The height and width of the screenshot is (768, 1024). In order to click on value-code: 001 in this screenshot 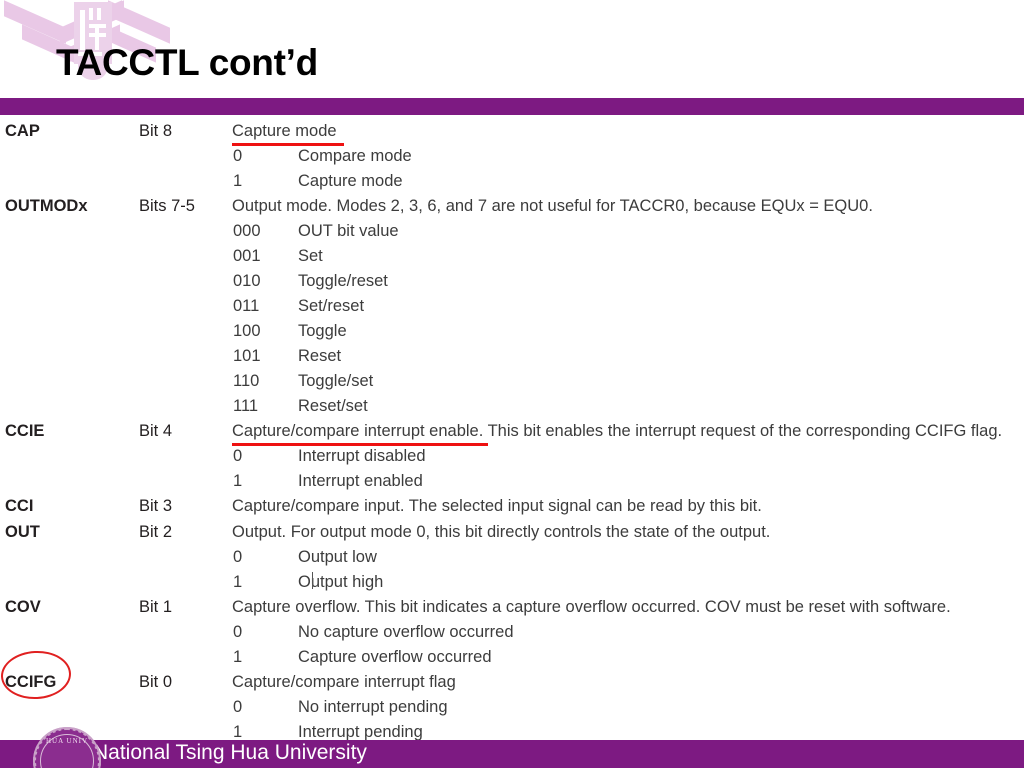, I will do `click(247, 256)`.